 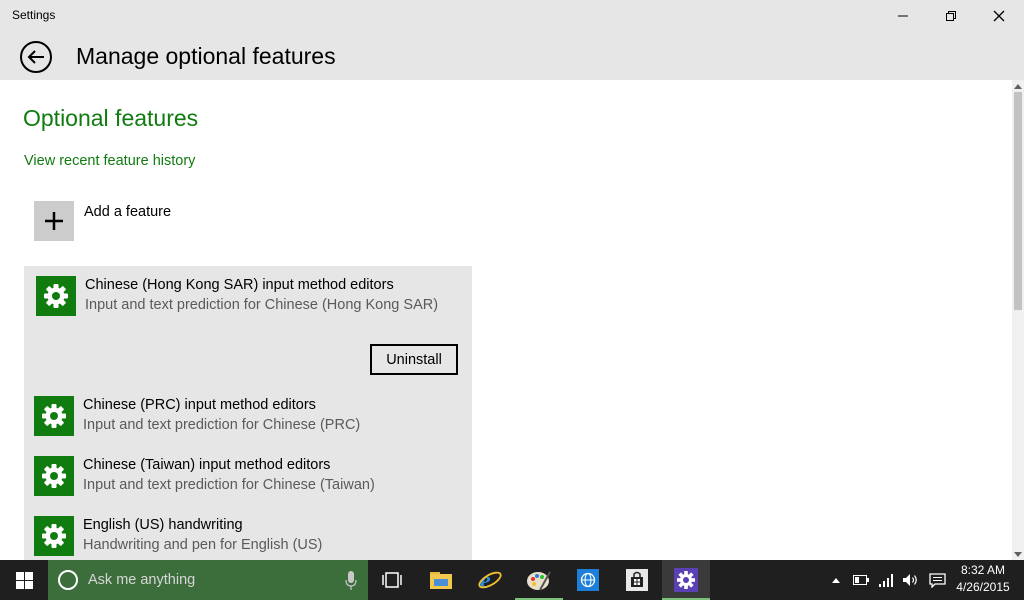 I want to click on start-button, so click(x=24, y=580).